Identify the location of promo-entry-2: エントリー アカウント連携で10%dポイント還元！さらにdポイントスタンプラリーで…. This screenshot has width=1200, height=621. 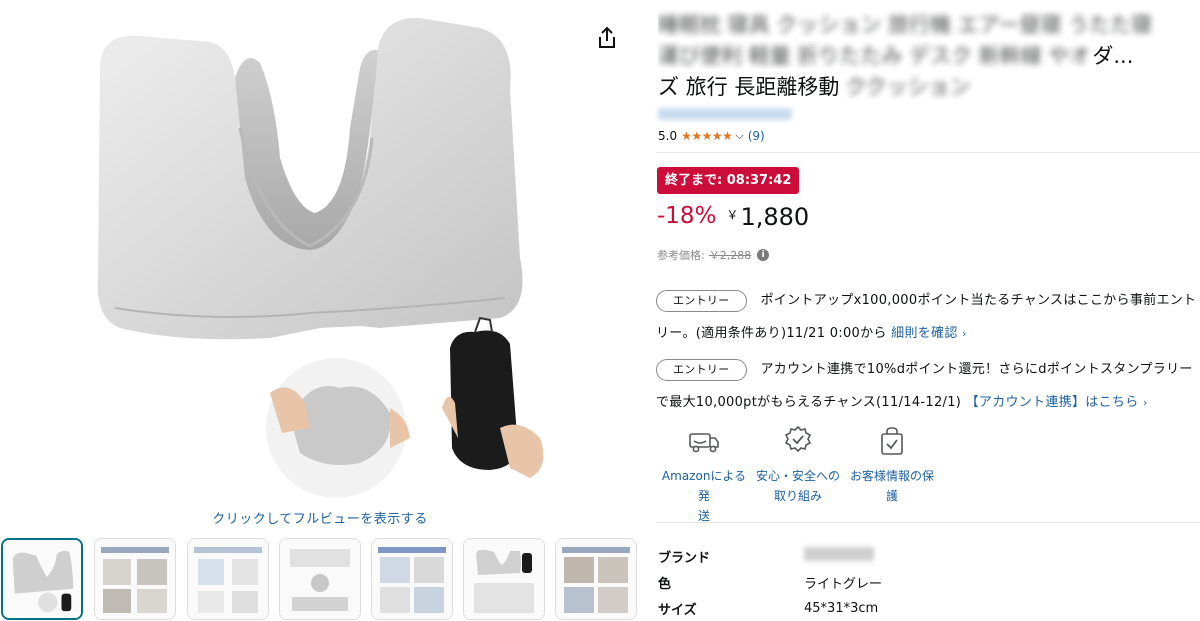
(928, 386).